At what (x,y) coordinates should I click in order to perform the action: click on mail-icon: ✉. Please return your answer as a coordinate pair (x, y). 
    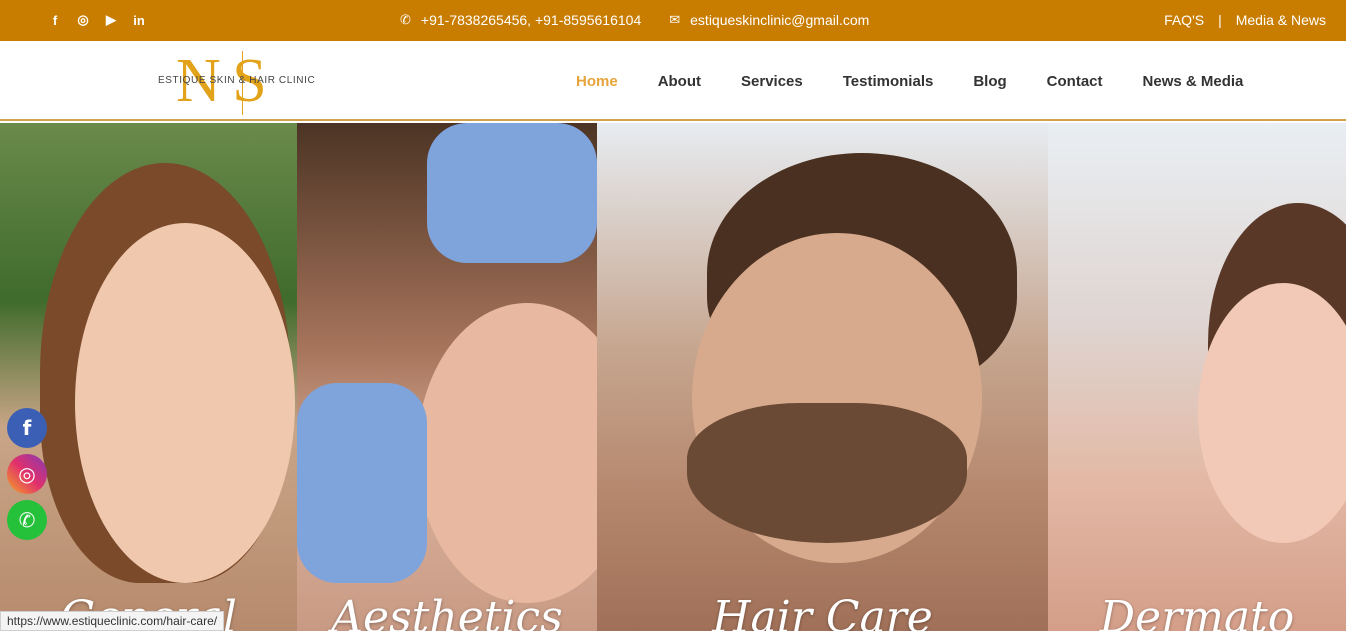
    Looking at the image, I should click on (675, 19).